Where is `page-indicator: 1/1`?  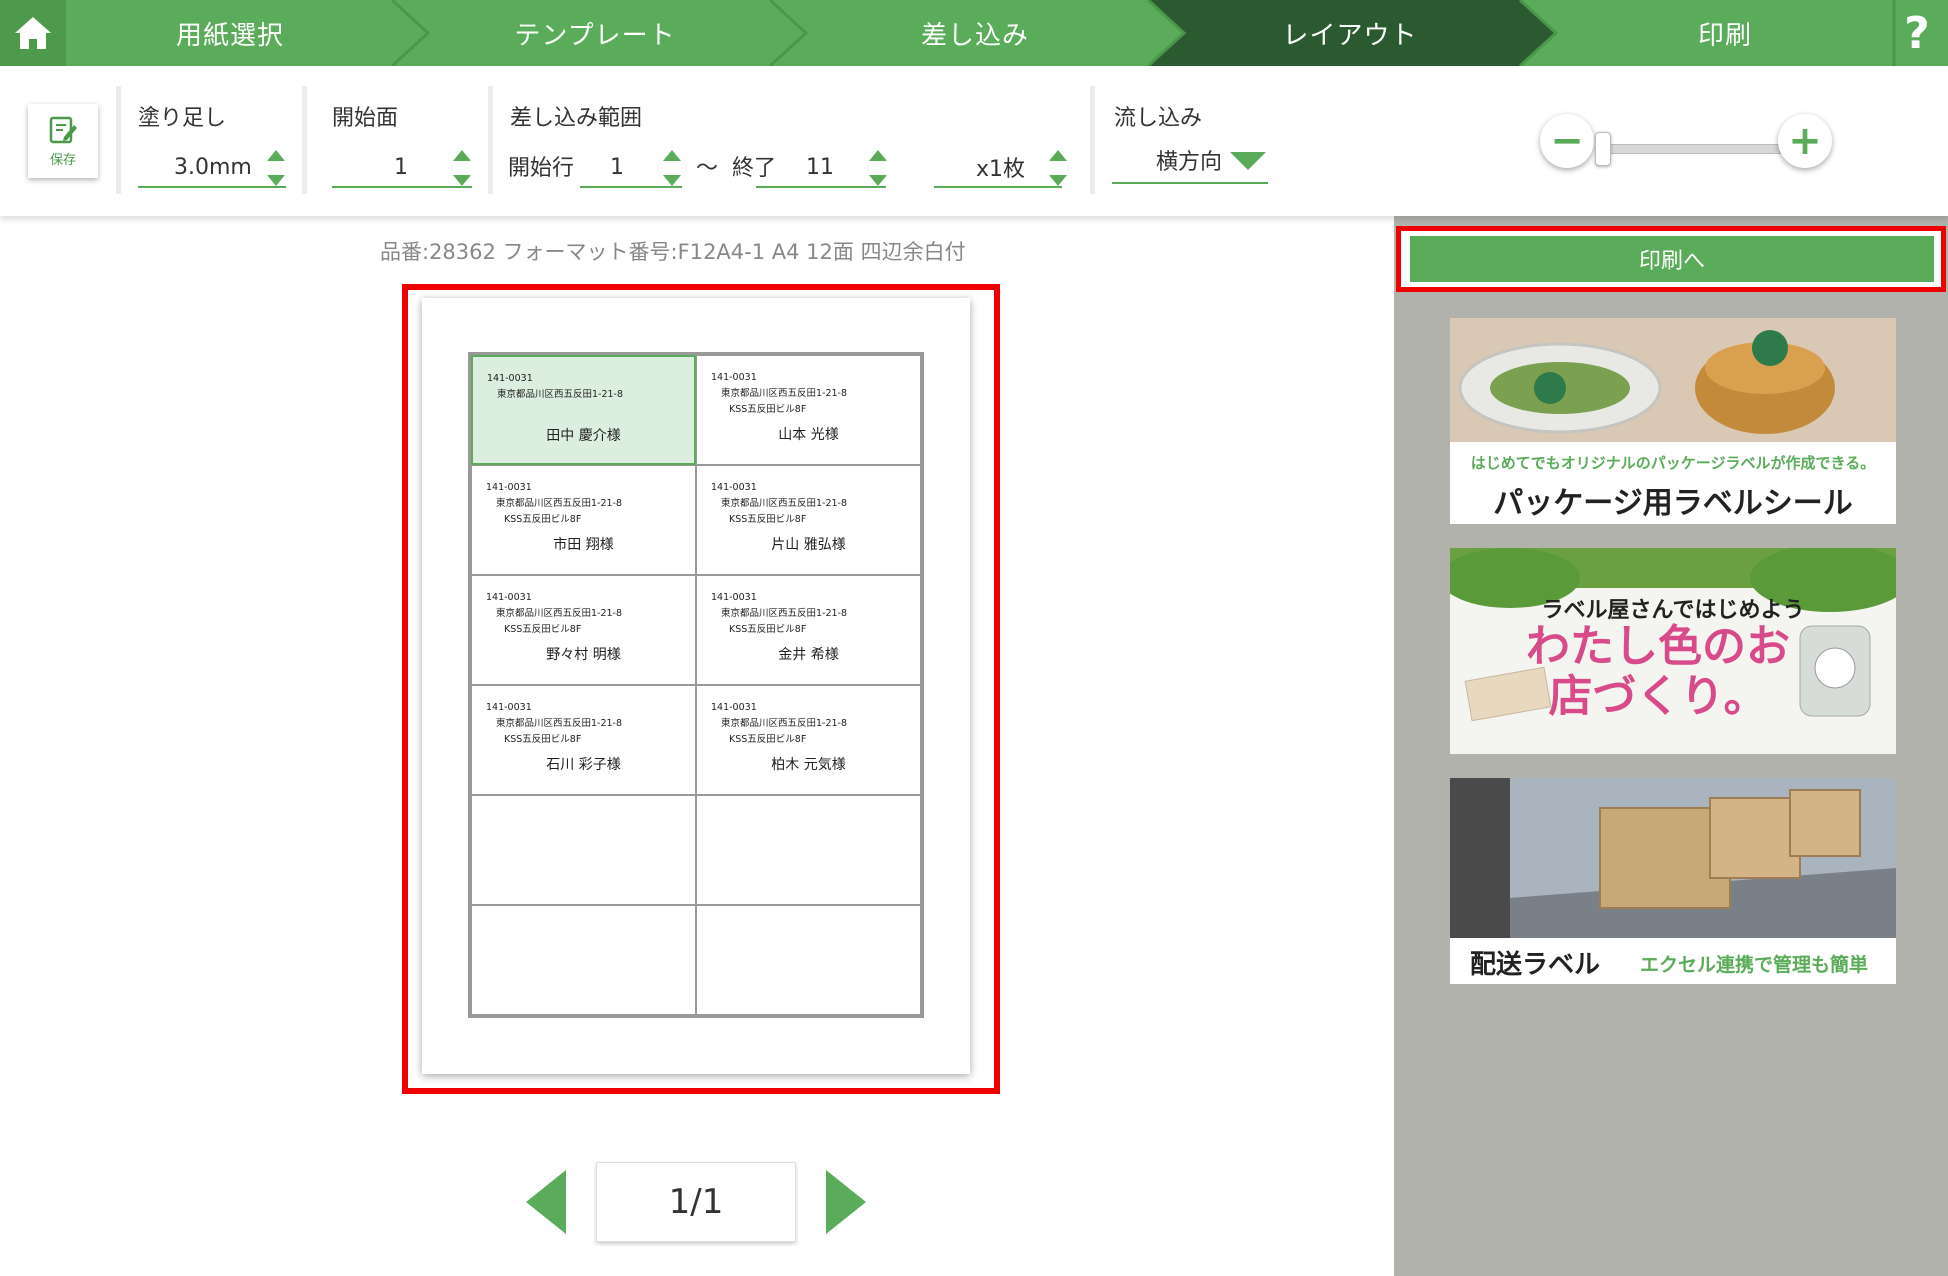 page-indicator: 1/1 is located at coordinates (696, 1202).